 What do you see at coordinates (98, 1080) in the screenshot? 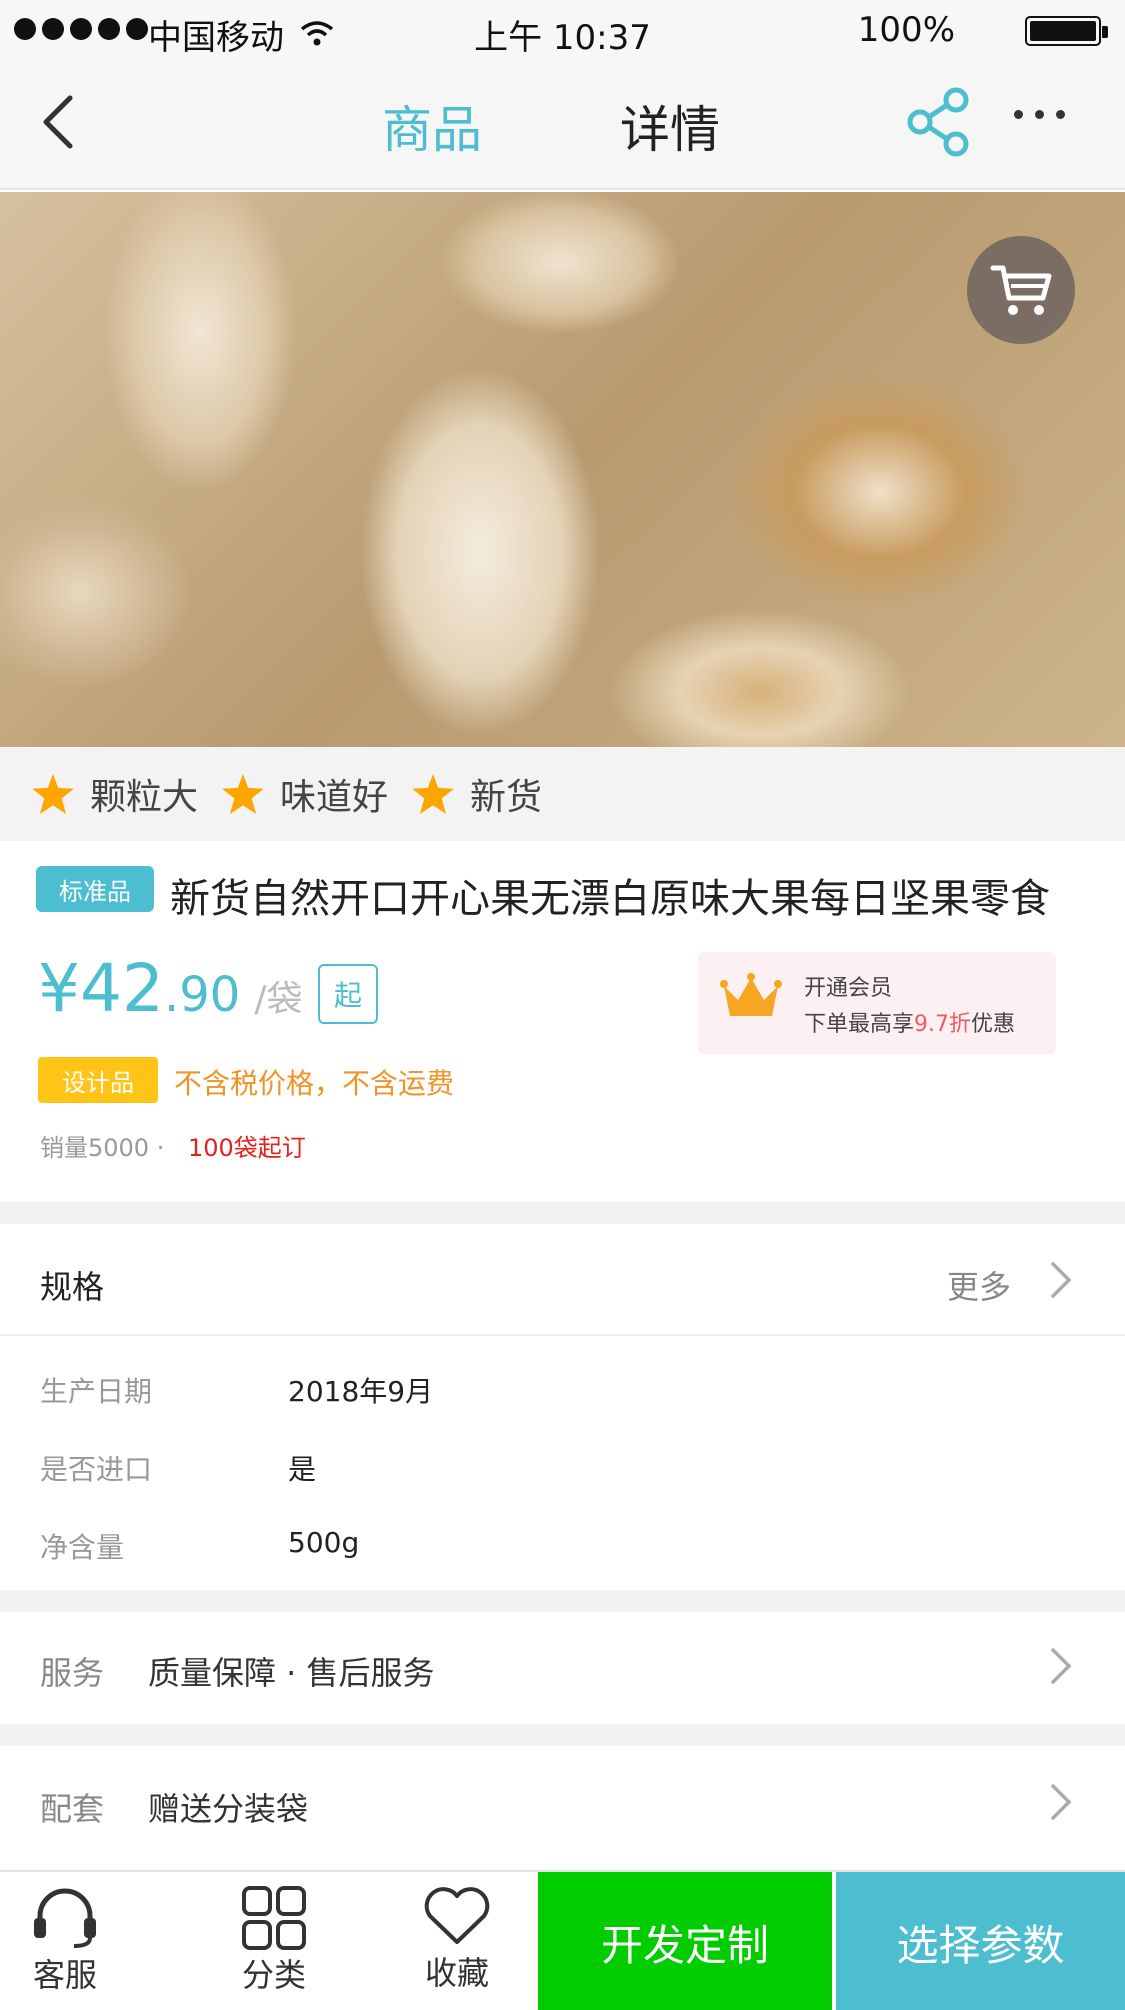
I see `design-badge: 设计品` at bounding box center [98, 1080].